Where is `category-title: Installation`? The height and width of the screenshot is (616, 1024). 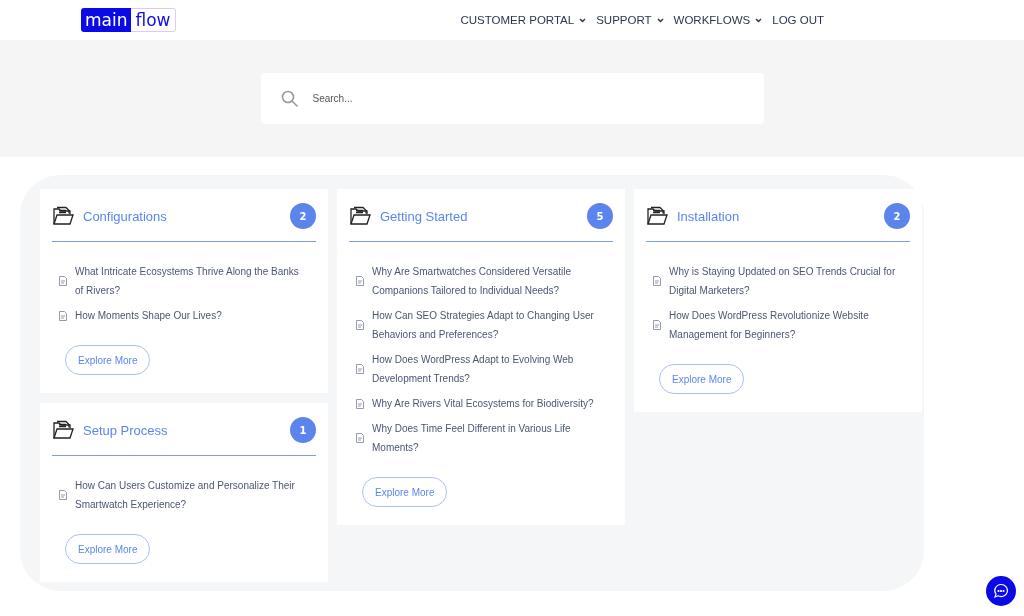
category-title: Installation is located at coordinates (776, 216).